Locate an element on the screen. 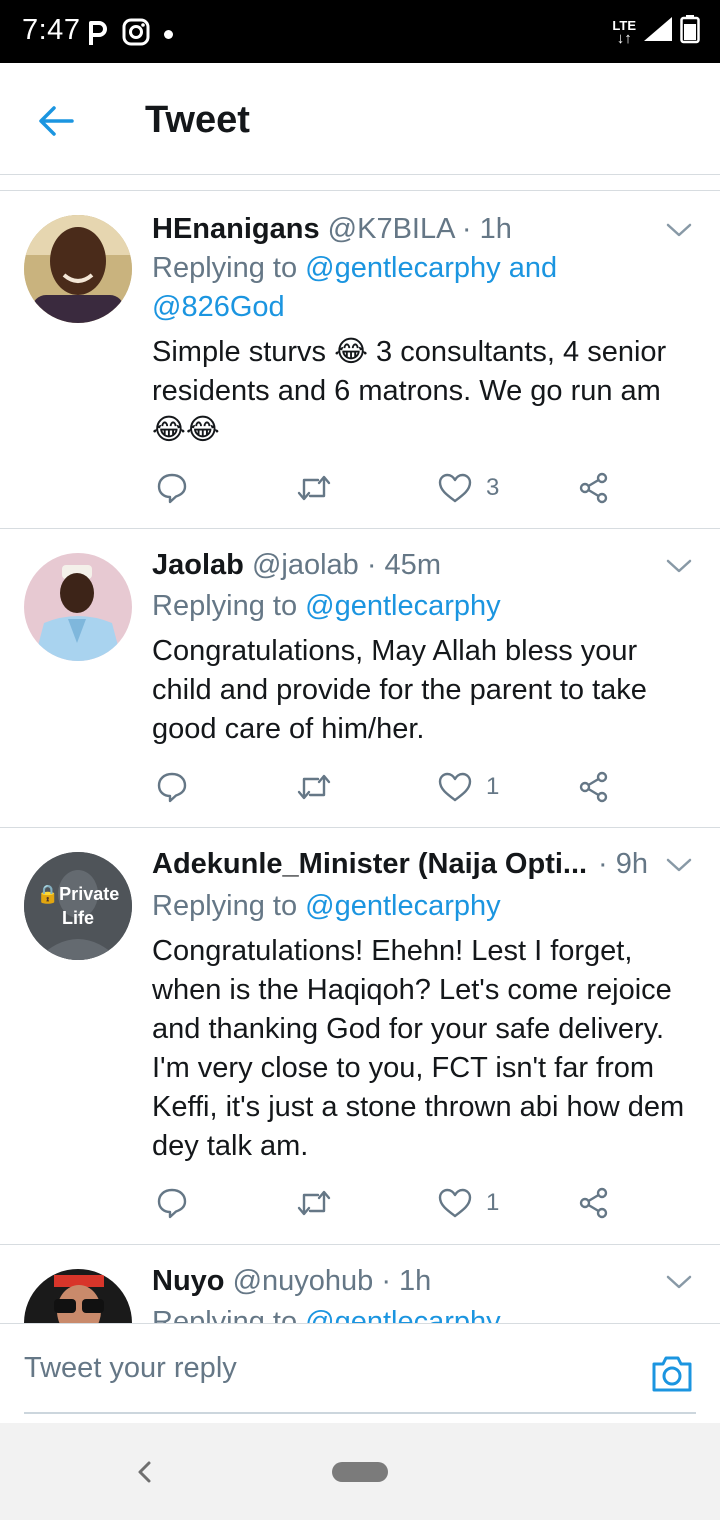 The width and height of the screenshot is (720, 1520). reply-input: Tweet your reply is located at coordinates (130, 1368).